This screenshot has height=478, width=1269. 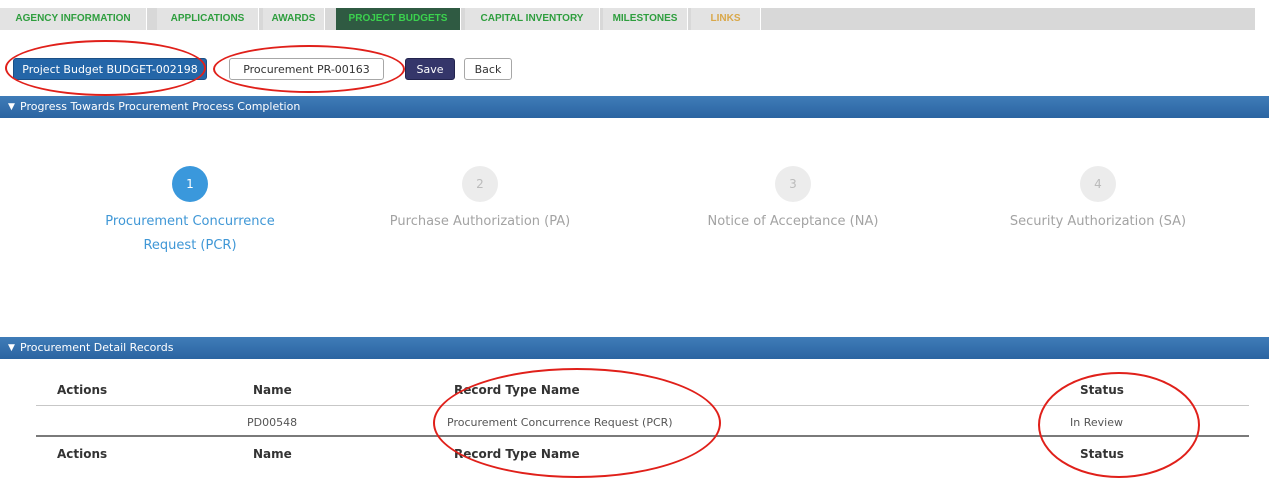 I want to click on tab-applications: APPLICATIONS, so click(x=208, y=19).